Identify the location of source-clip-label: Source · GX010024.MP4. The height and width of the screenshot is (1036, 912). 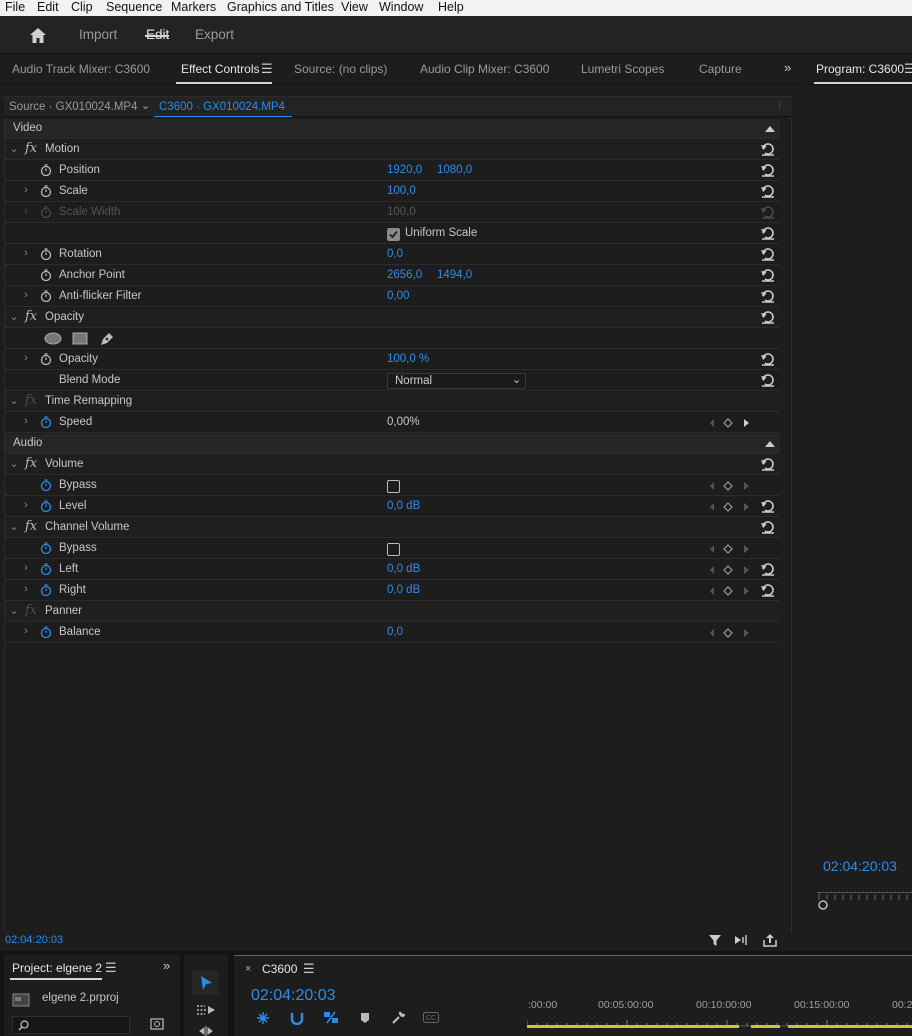
(73, 107).